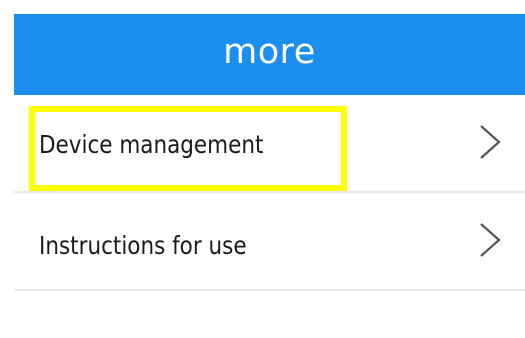 The image size is (525, 338). I want to click on menu-item-label: Instructions for use, so click(143, 245).